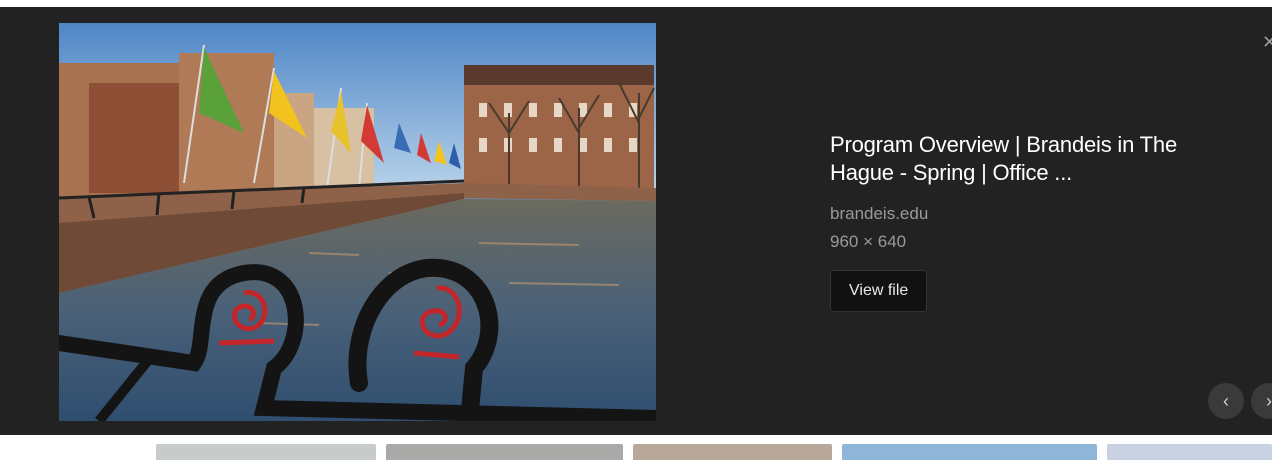  What do you see at coordinates (636, 3) in the screenshot?
I see `top-edge` at bounding box center [636, 3].